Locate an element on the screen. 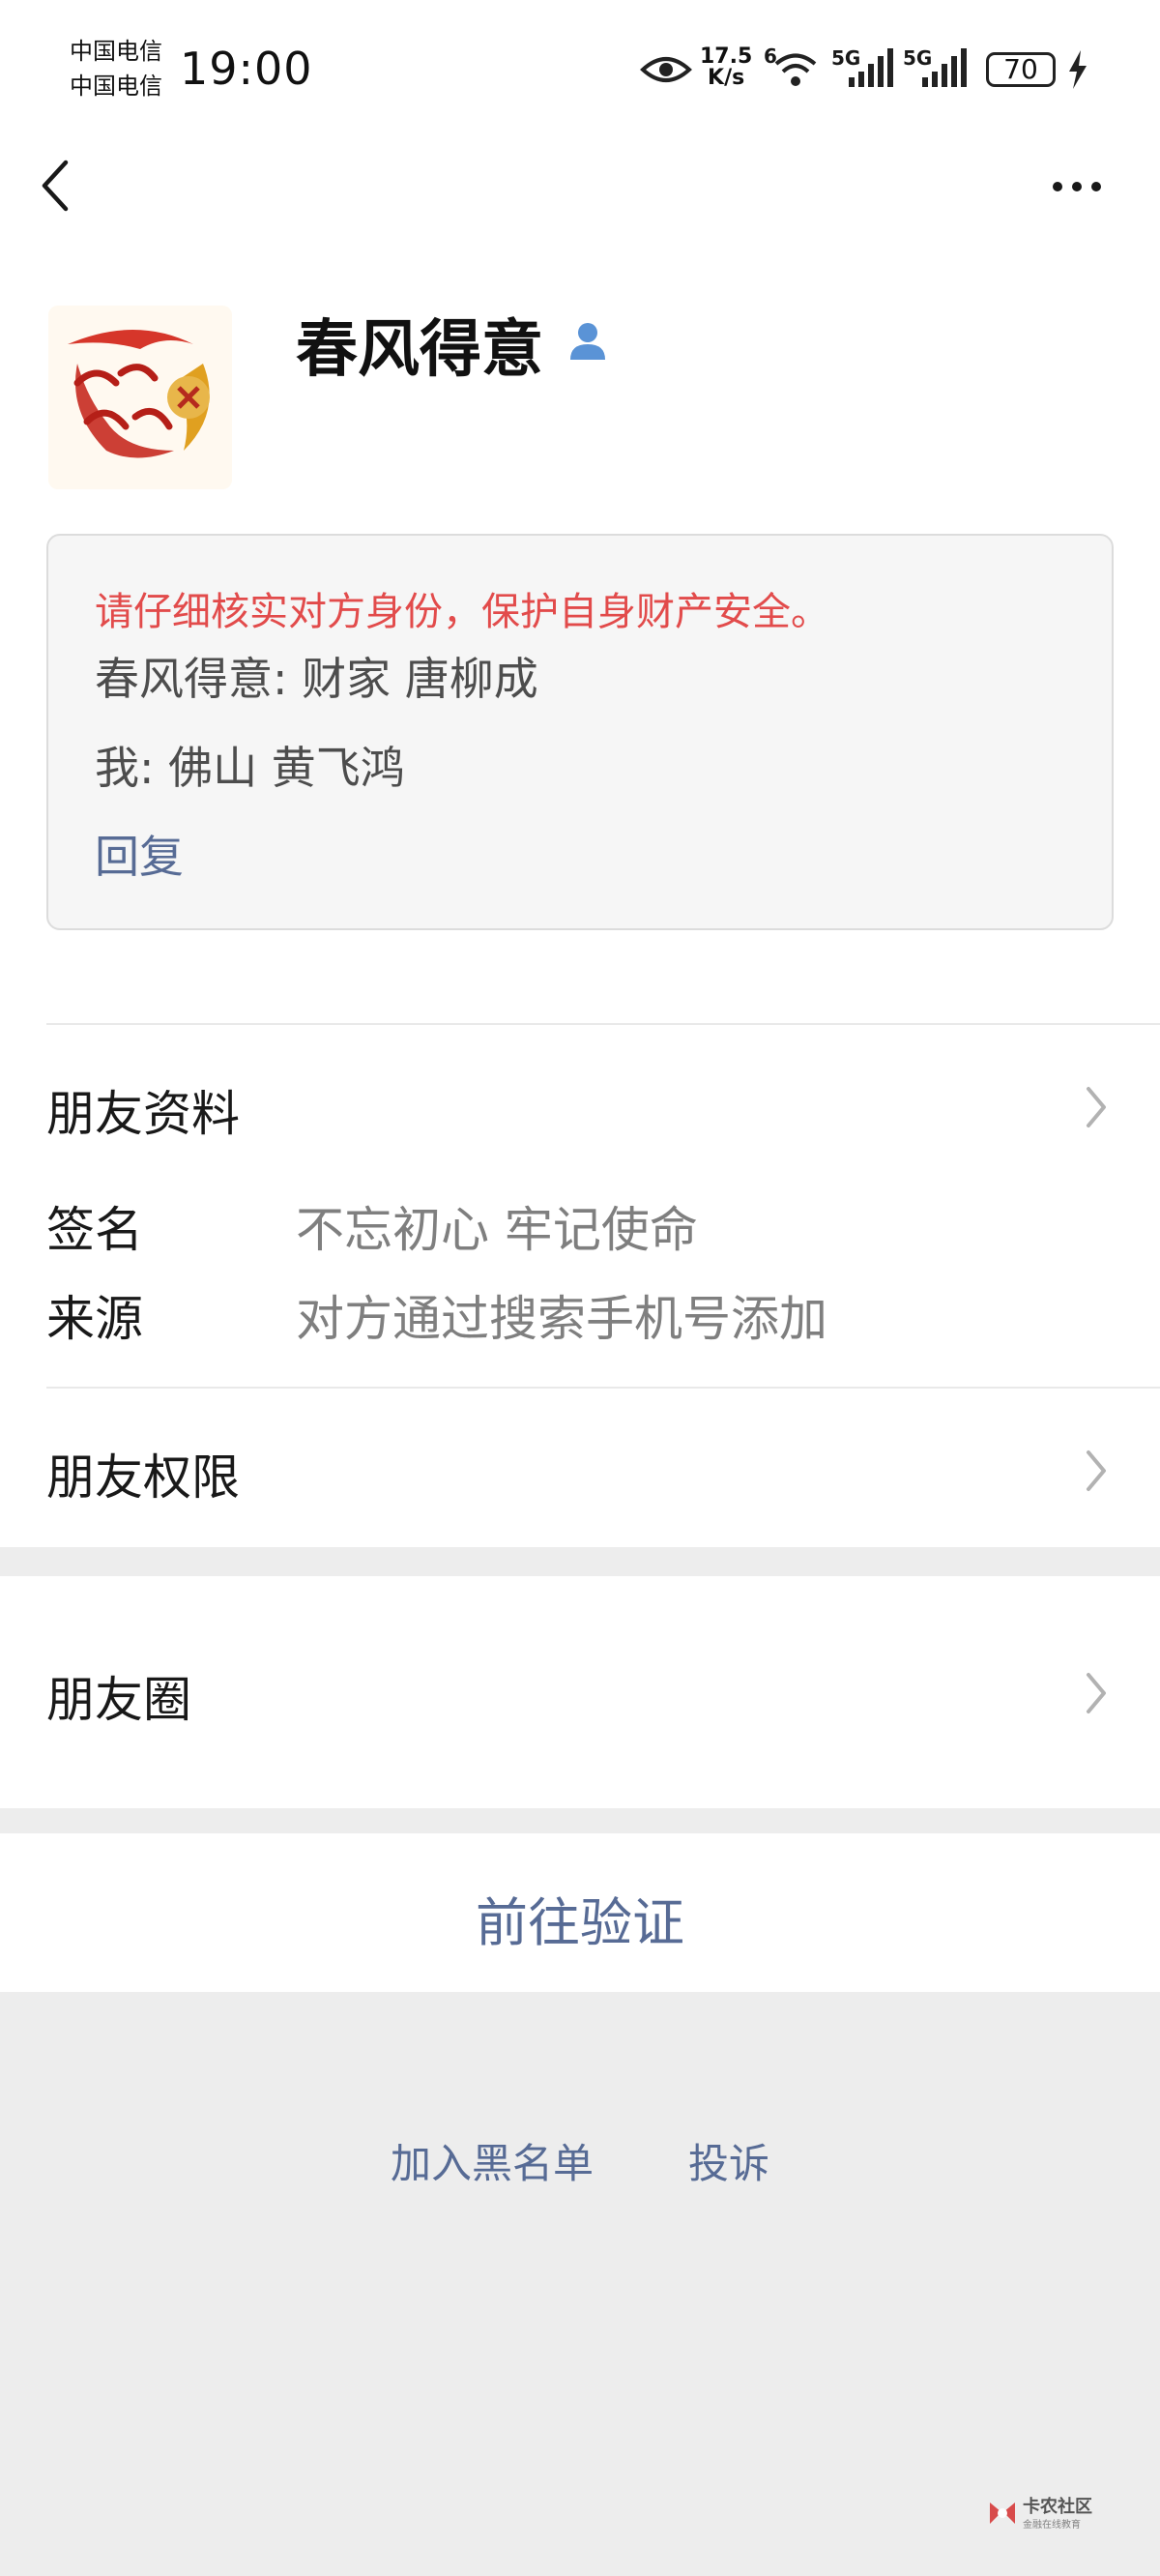  watermark-title: 卡农社区 is located at coordinates (1057, 2507).